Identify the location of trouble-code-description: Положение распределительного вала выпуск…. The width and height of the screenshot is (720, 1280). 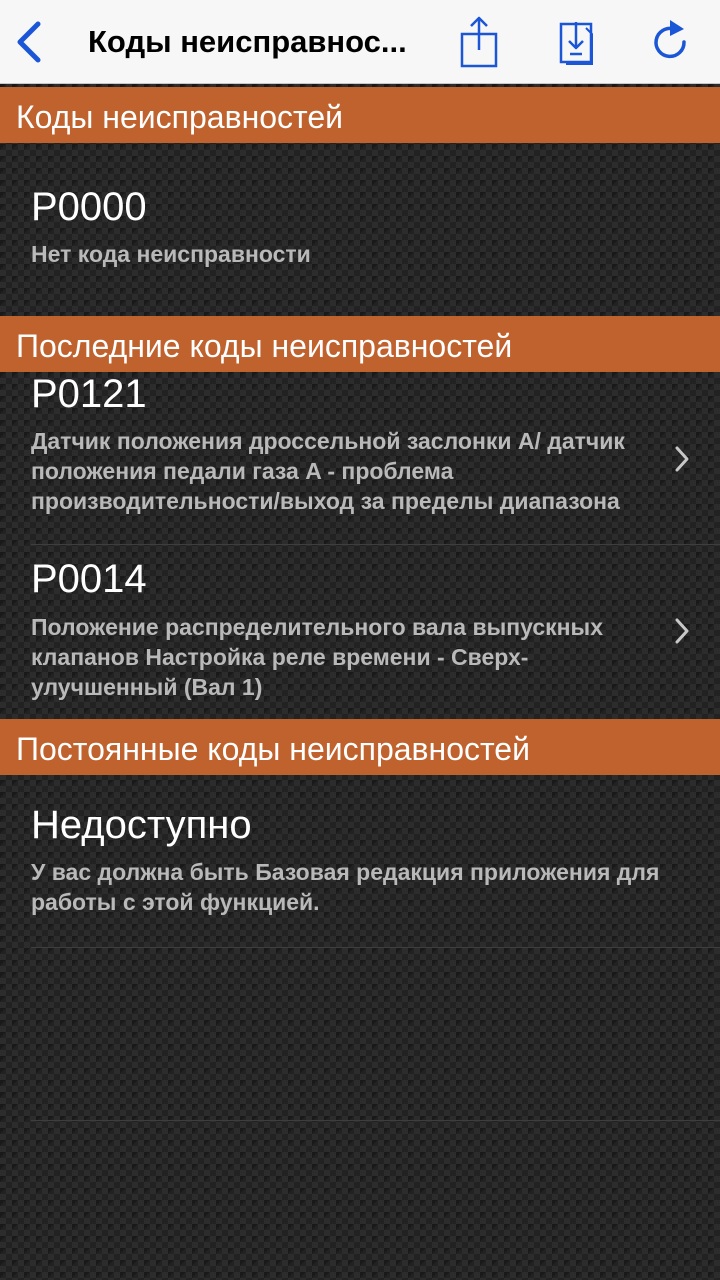
(317, 657).